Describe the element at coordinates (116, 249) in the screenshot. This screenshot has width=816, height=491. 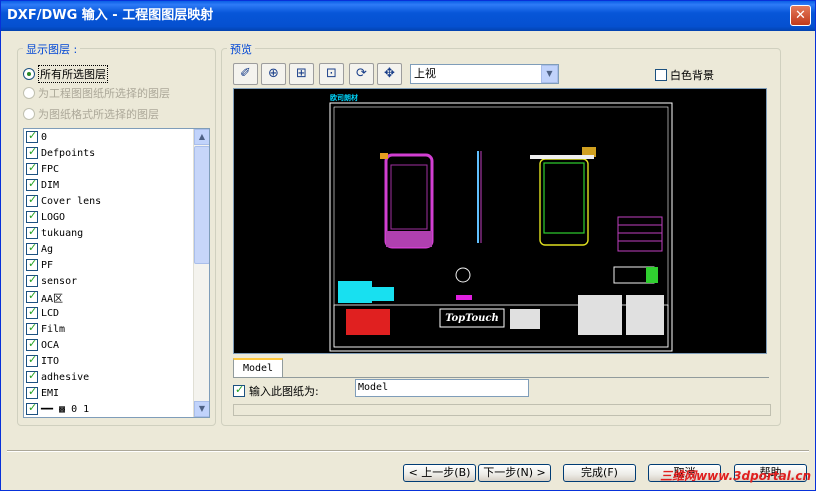
I see `layer-item: Ag` at that location.